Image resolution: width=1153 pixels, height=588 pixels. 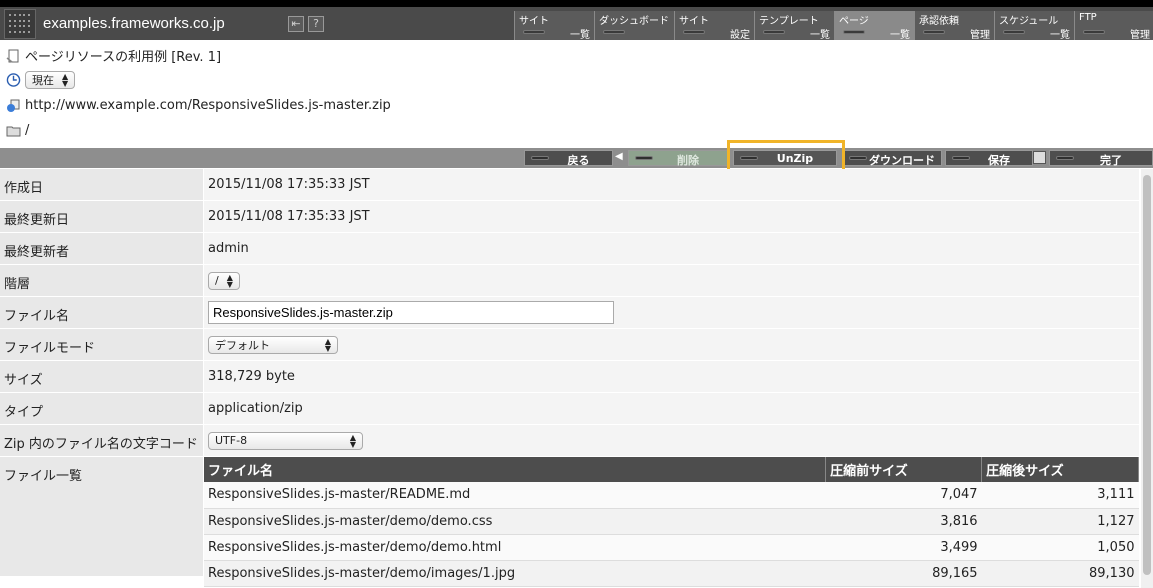 I want to click on grid-logo-icon, so click(x=20, y=24).